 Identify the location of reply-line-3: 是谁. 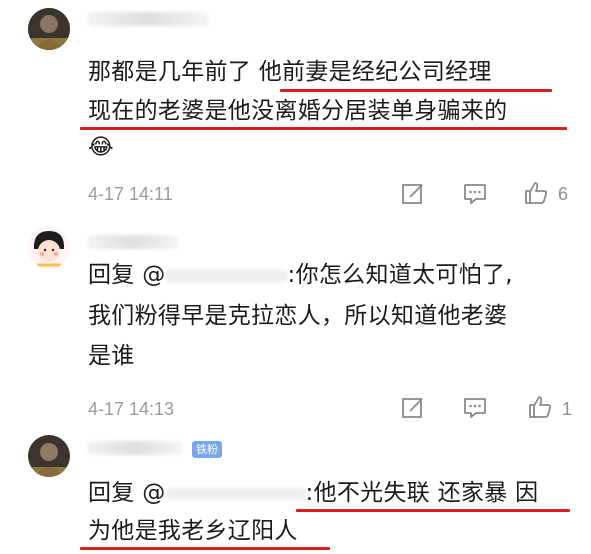
(111, 356).